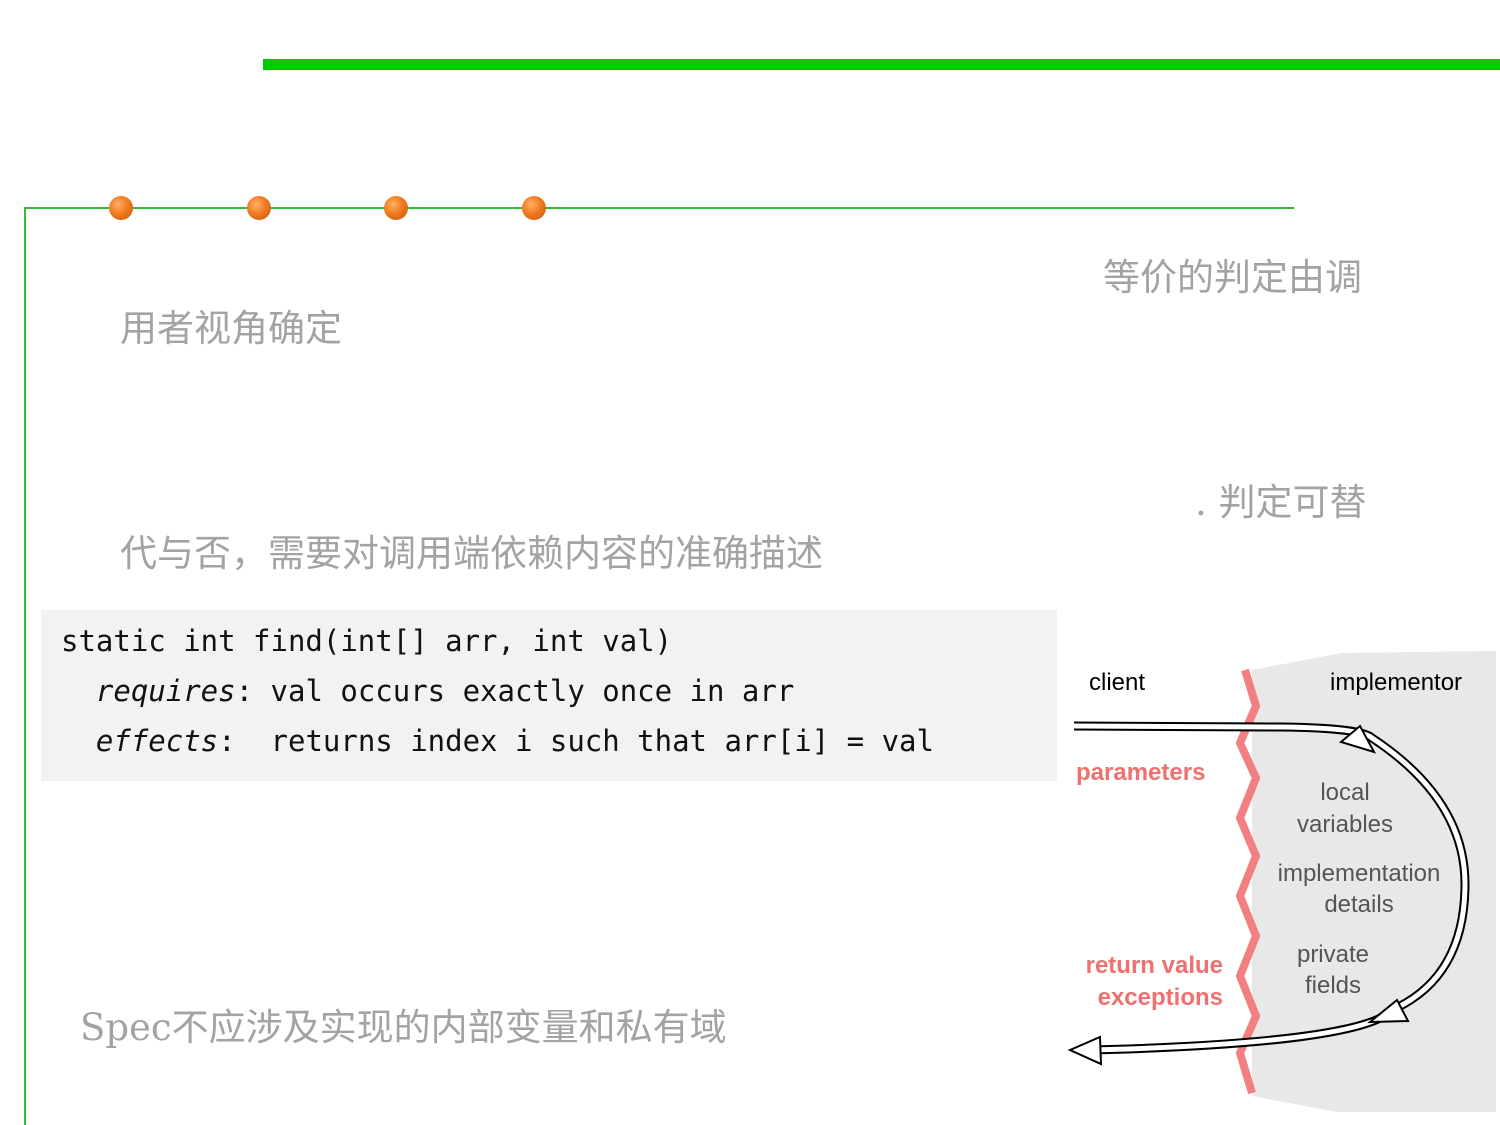 The width and height of the screenshot is (1500, 1125). I want to click on label-local: local, so click(1344, 792).